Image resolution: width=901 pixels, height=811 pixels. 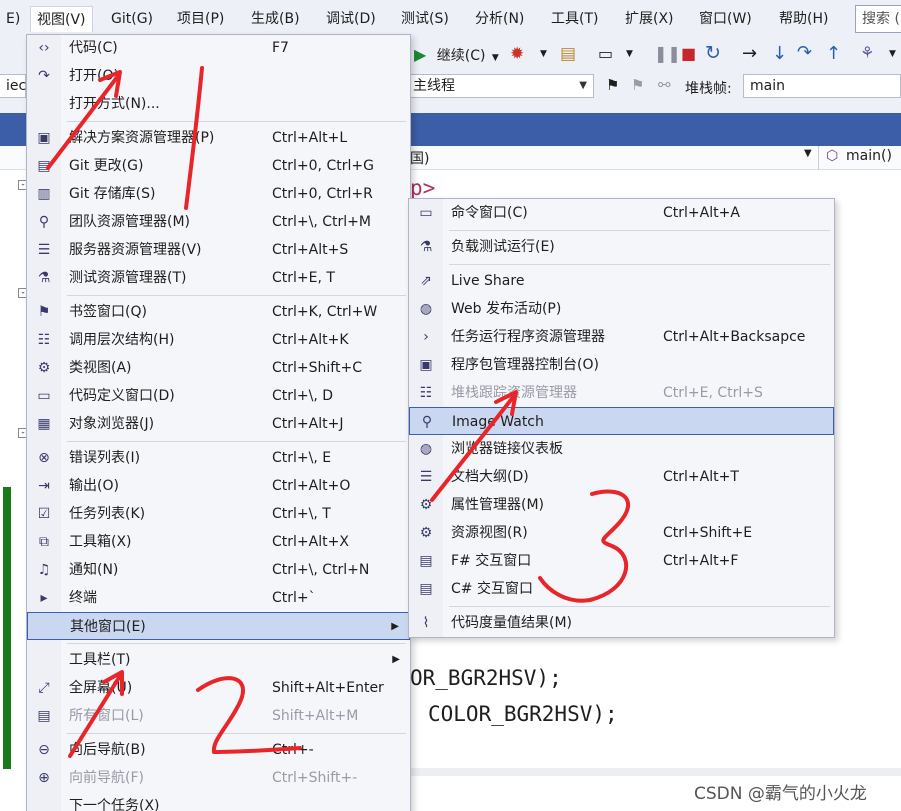 What do you see at coordinates (779, 53) in the screenshot?
I see `step-into-icon: ↓` at bounding box center [779, 53].